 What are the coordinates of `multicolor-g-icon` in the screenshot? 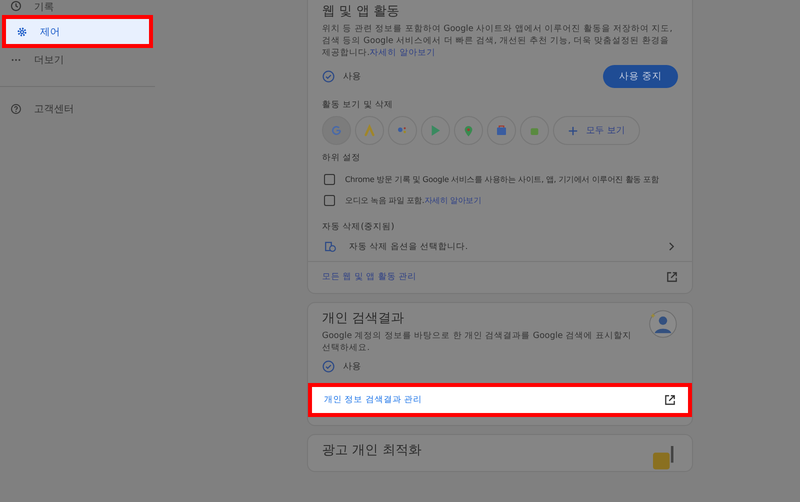 It's located at (336, 130).